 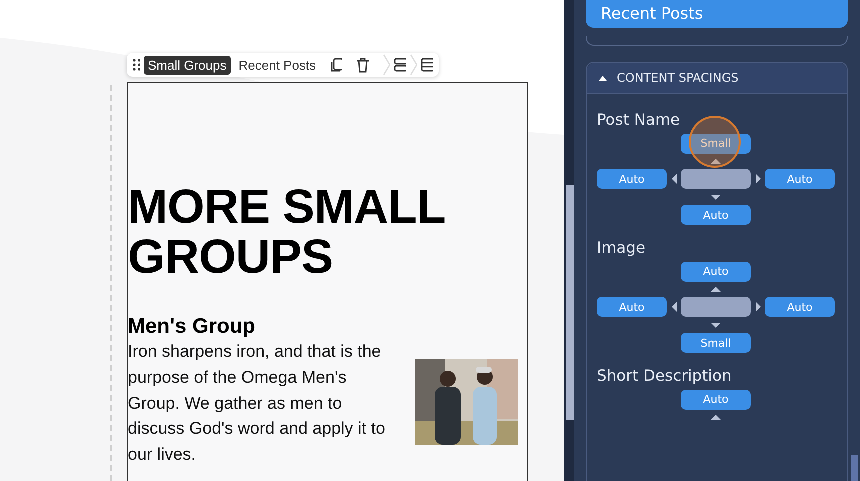 I want to click on post-description: Iron sharpens iron, and that is the purpose of the Omega Men's Group. We gather as men to discuss God's word and apply it to our lives., so click(x=257, y=403).